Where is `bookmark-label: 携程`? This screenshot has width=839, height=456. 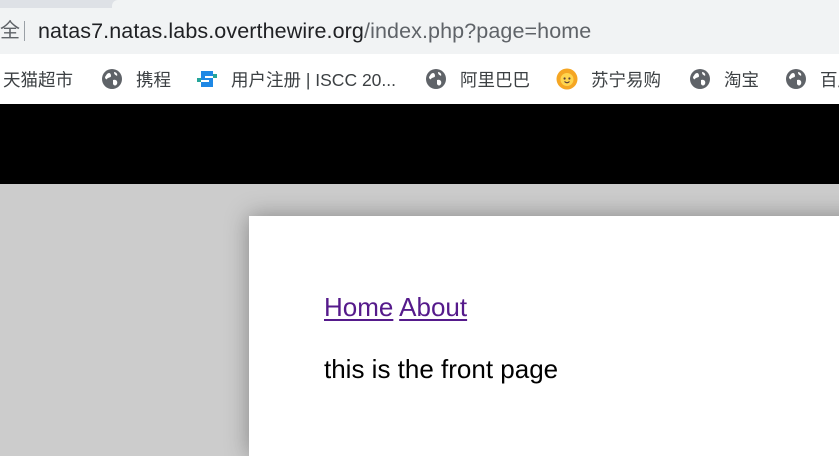
bookmark-label: 携程 is located at coordinates (153, 79).